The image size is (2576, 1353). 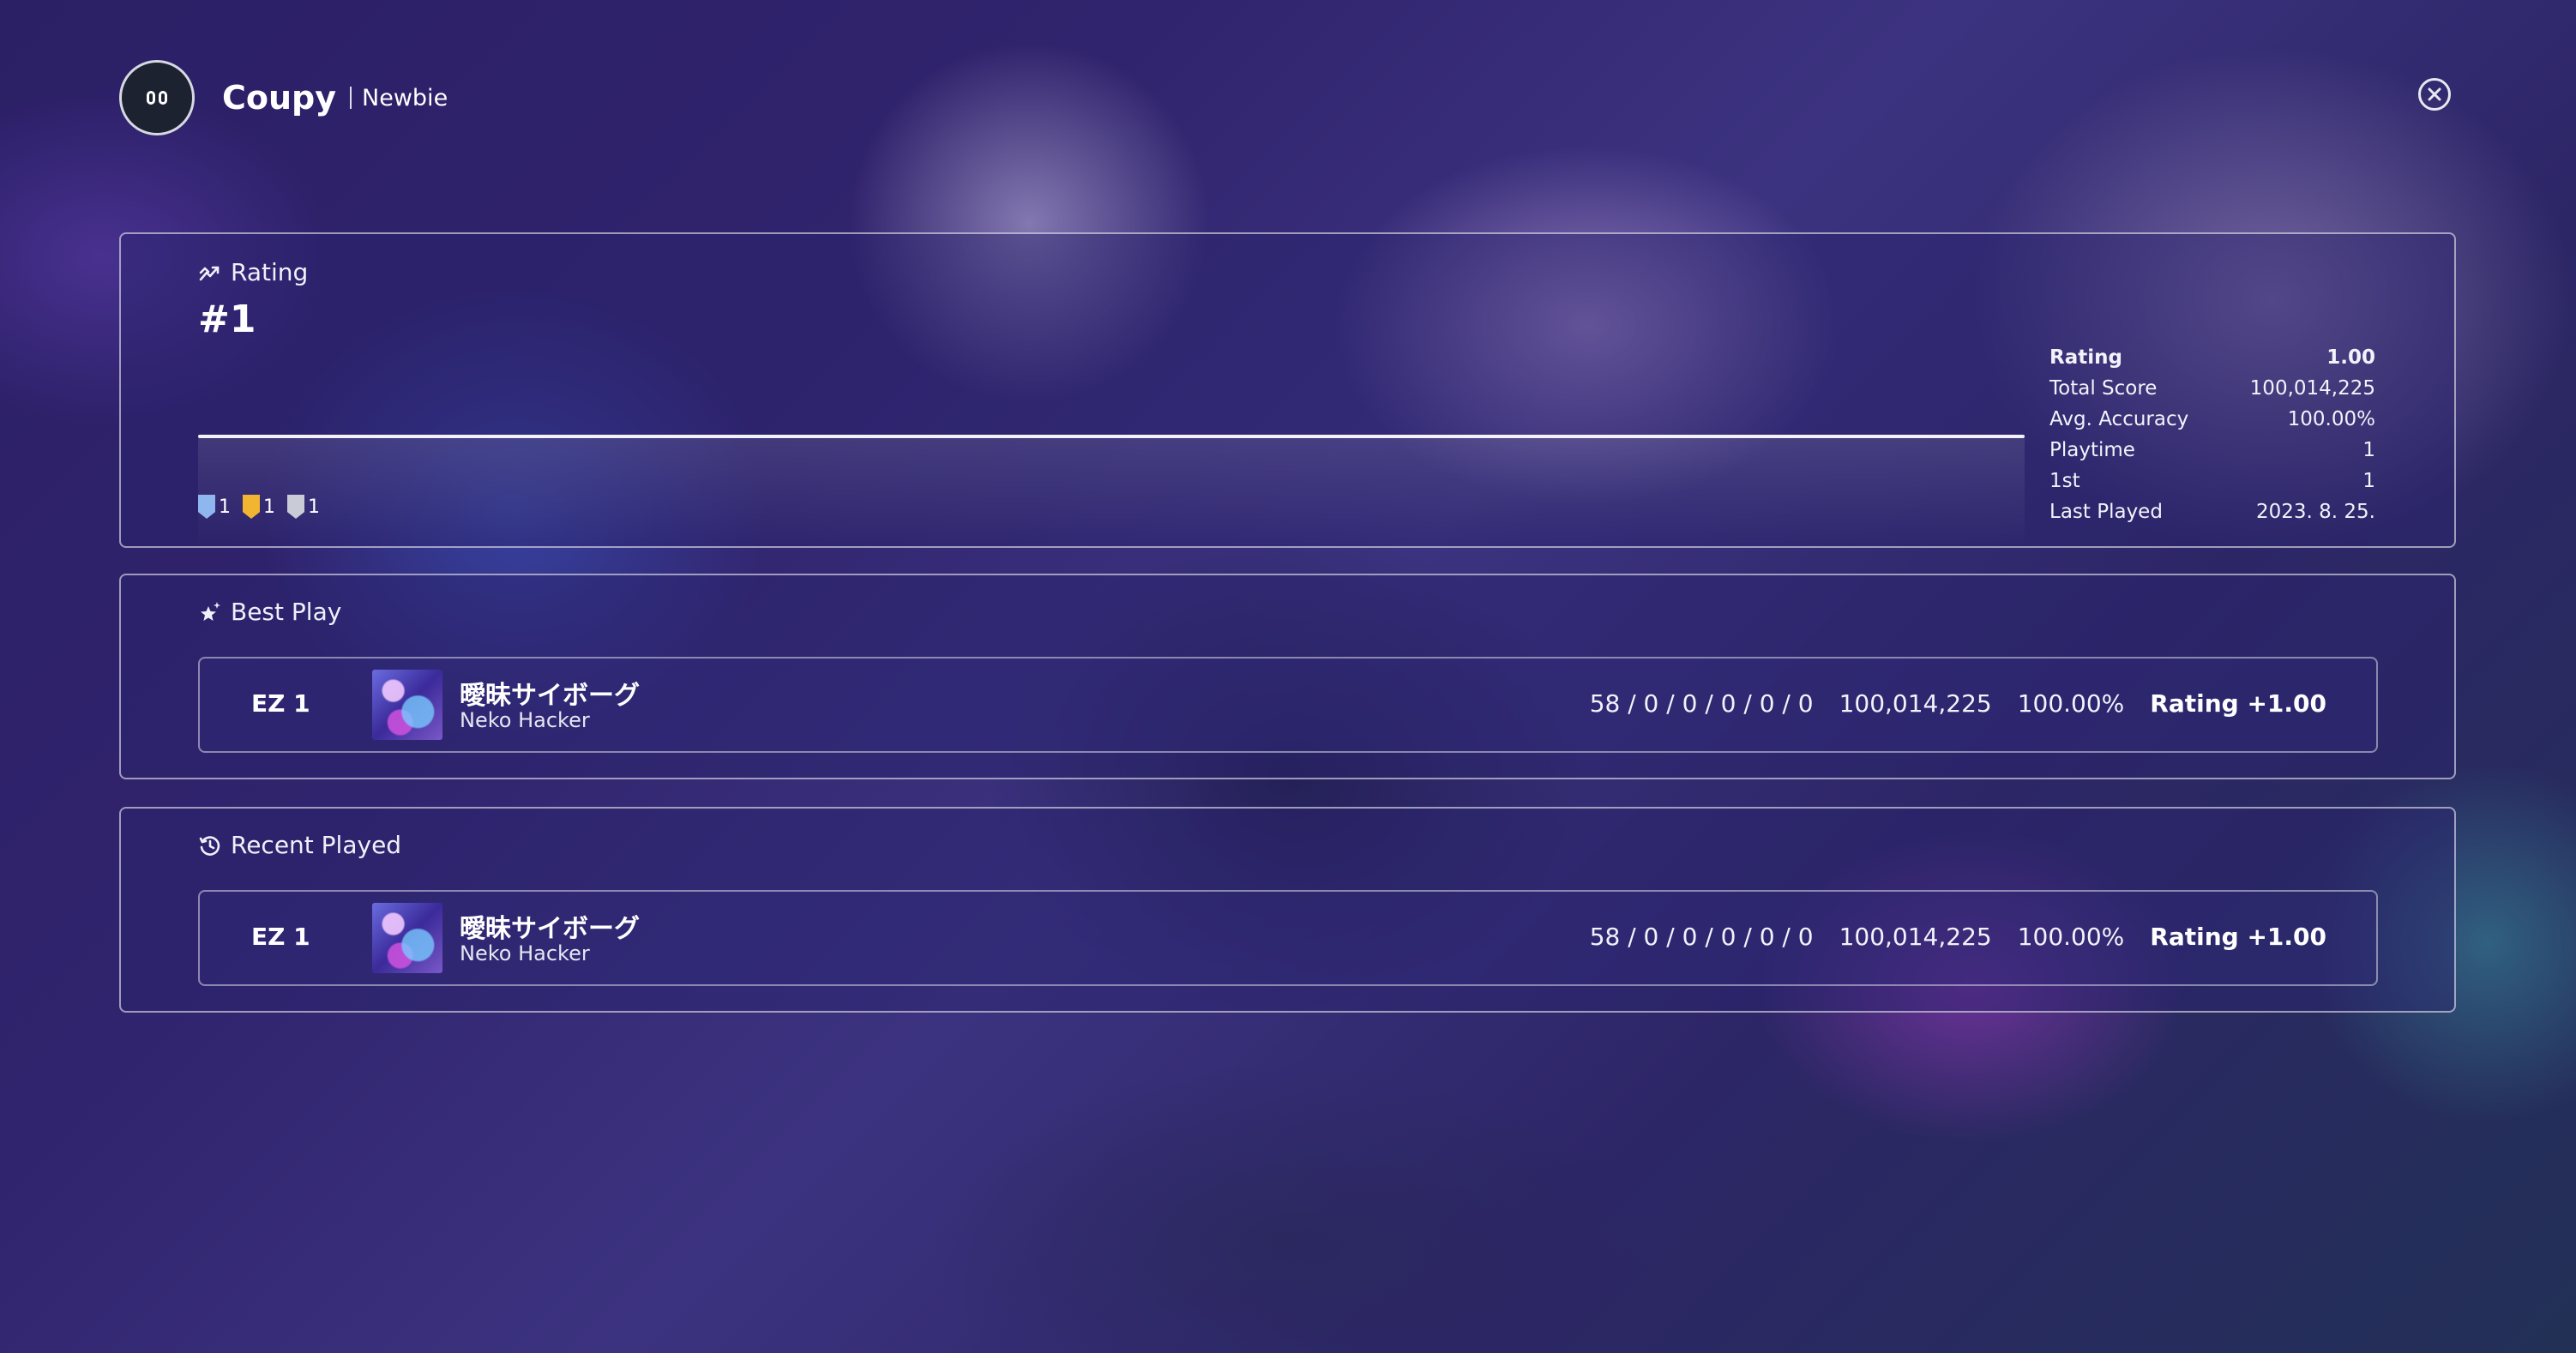 I want to click on rating-panel-title: Rating, so click(x=253, y=272).